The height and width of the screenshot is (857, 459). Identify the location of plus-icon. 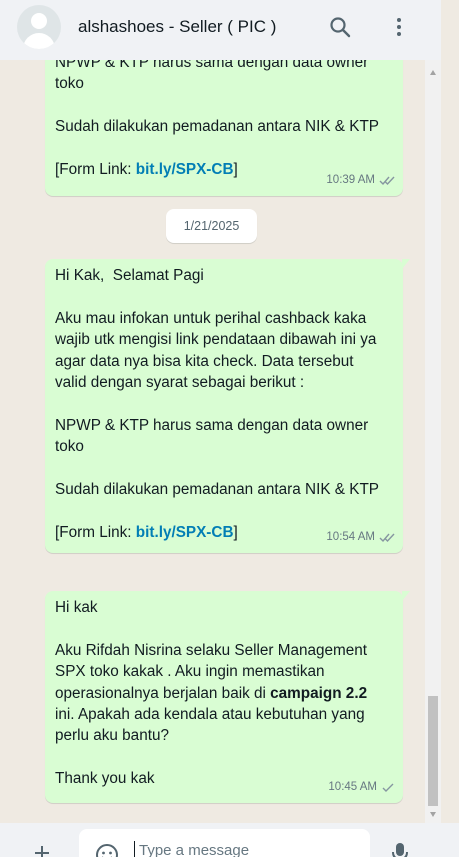
(42, 850).